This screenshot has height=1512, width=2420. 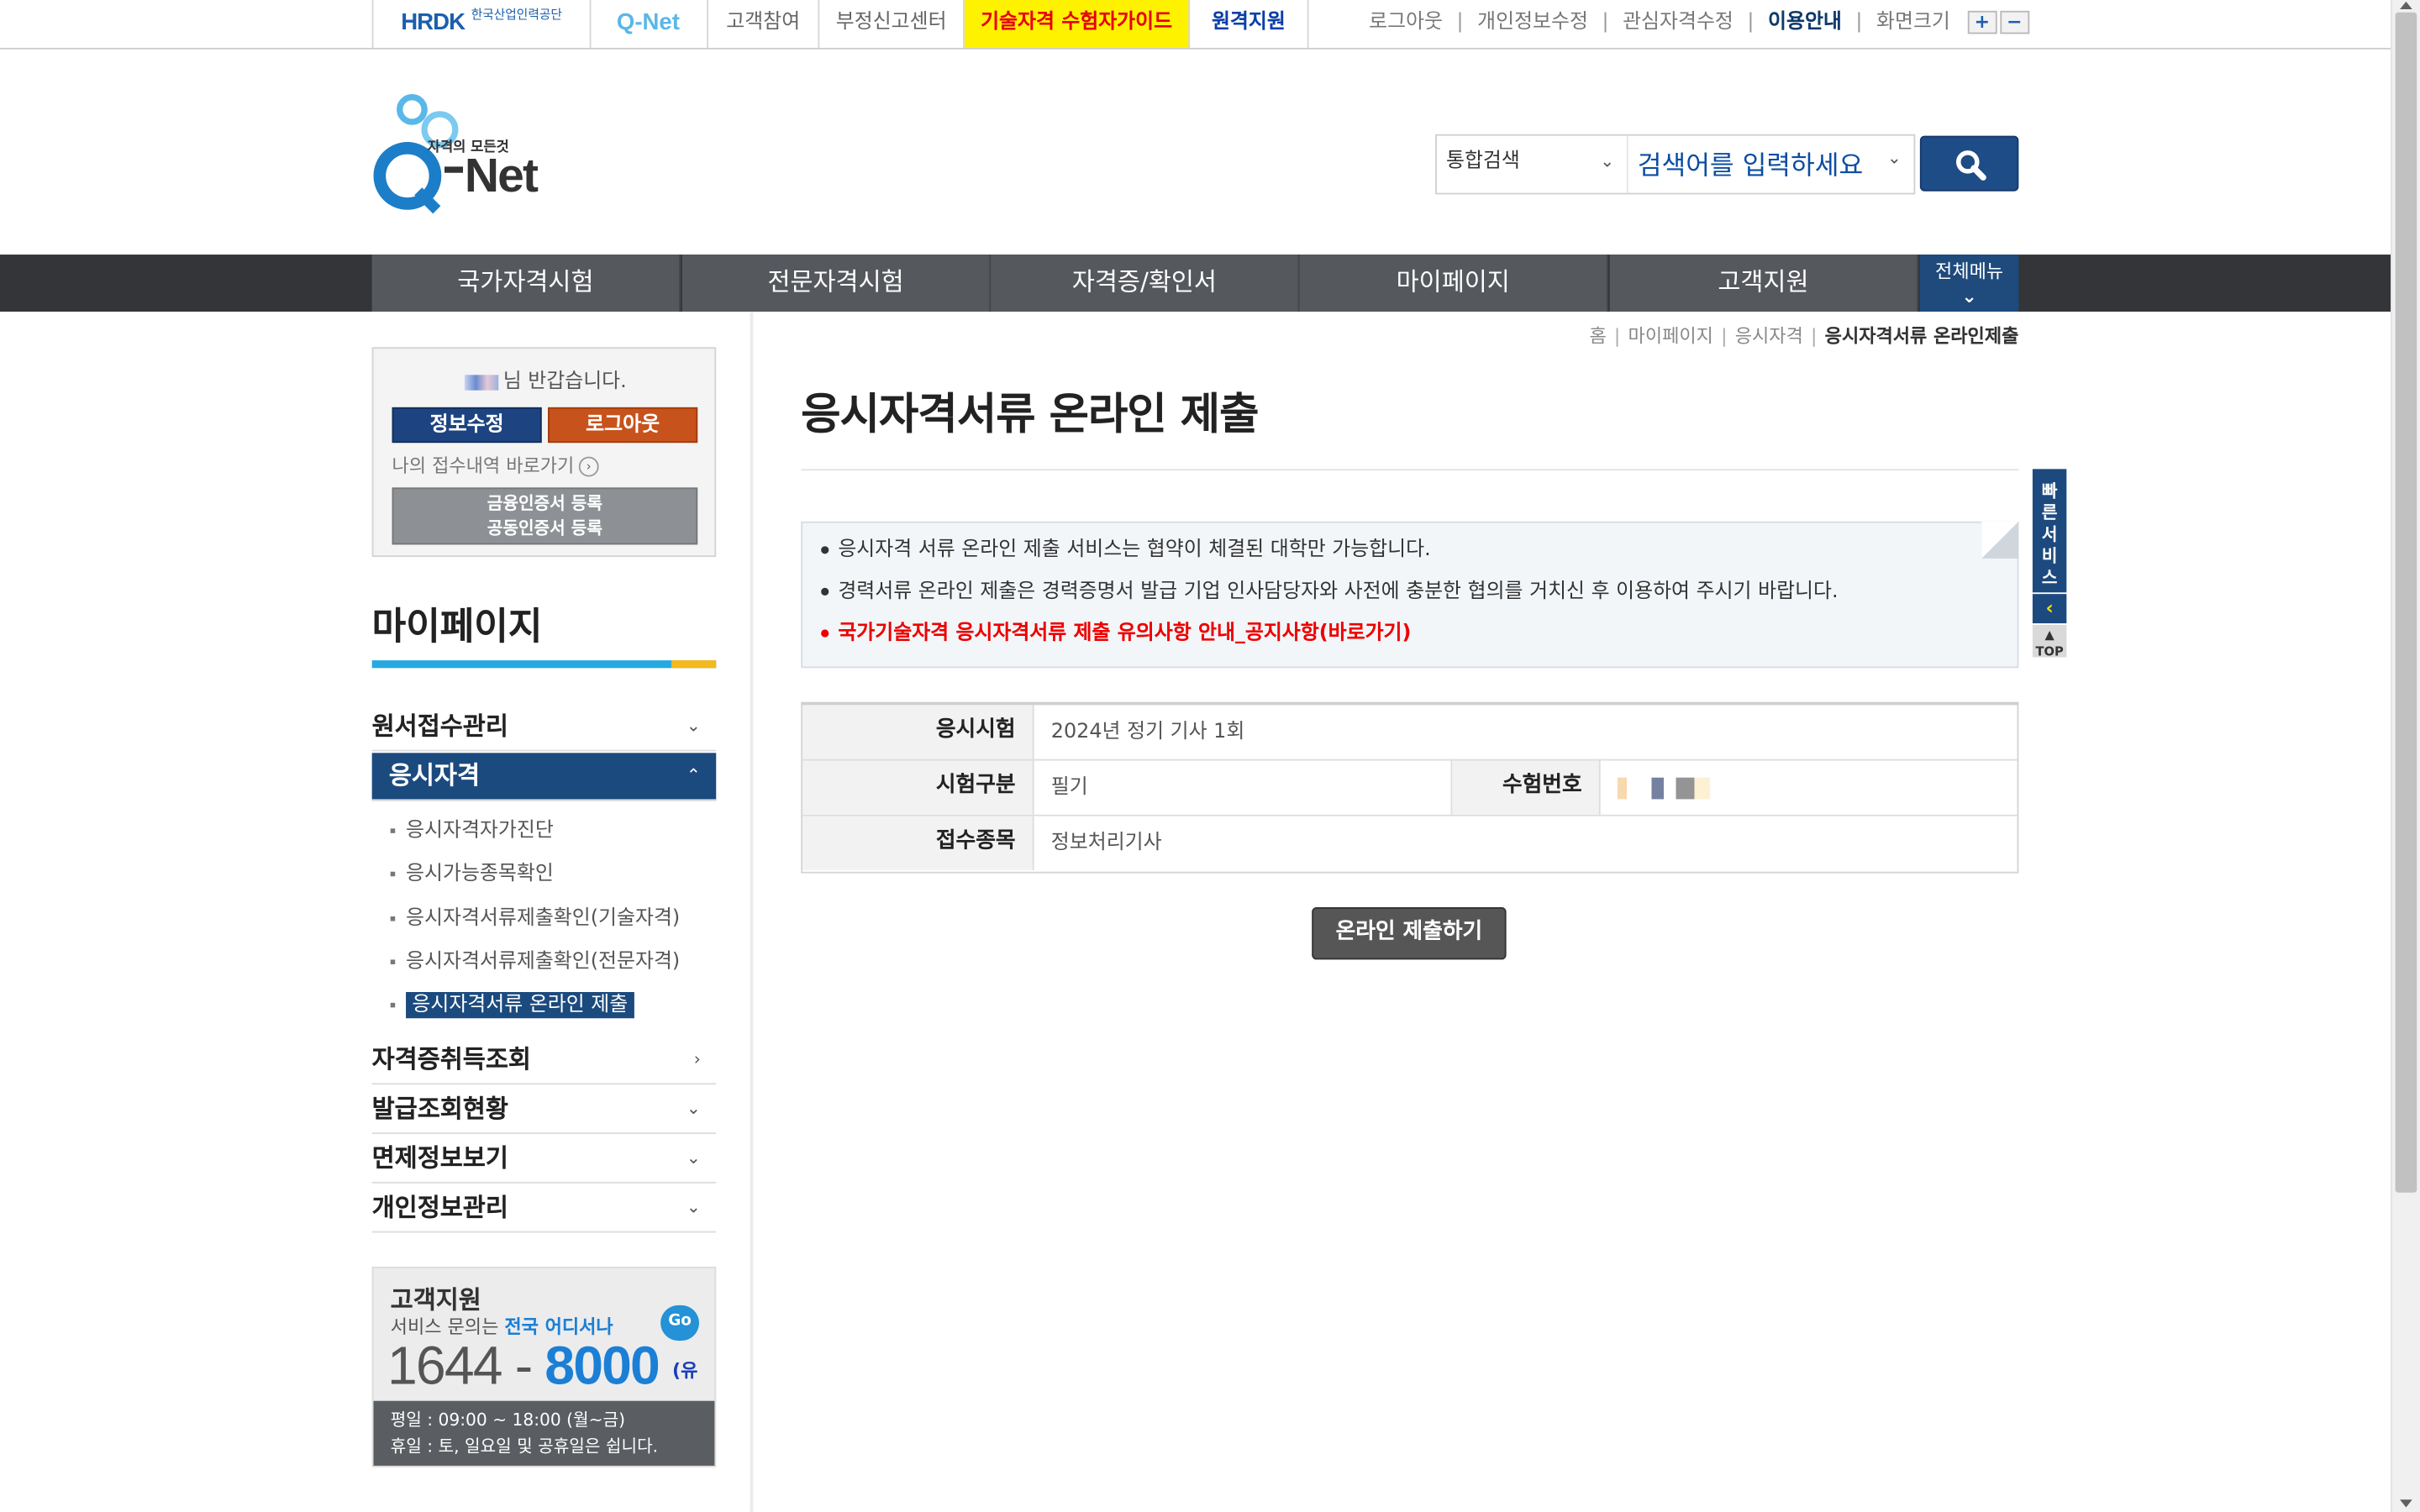 What do you see at coordinates (2049, 651) in the screenshot?
I see `top-label: TOP` at bounding box center [2049, 651].